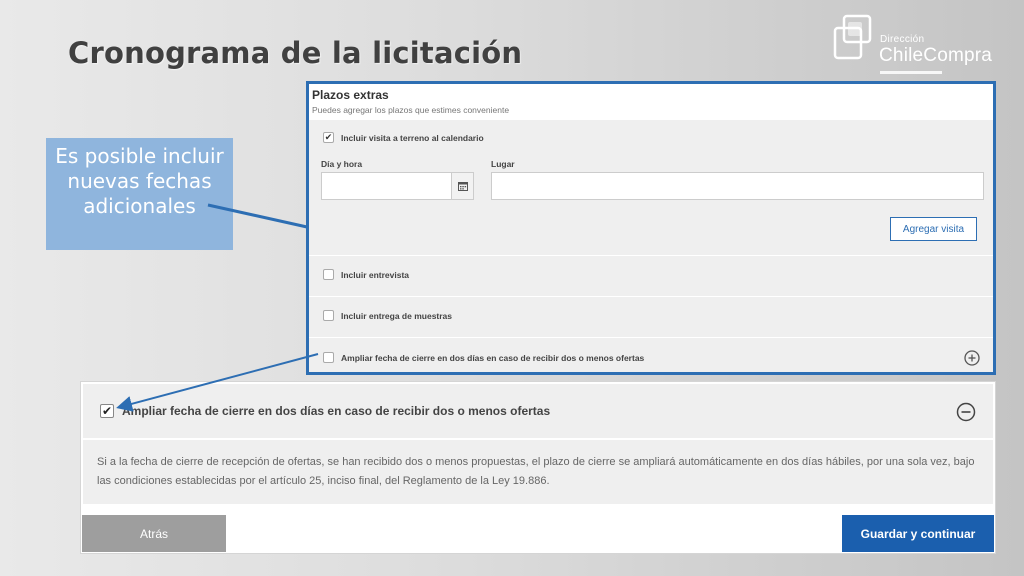 The height and width of the screenshot is (576, 1024). I want to click on visita-checkbox: ✔, so click(328, 137).